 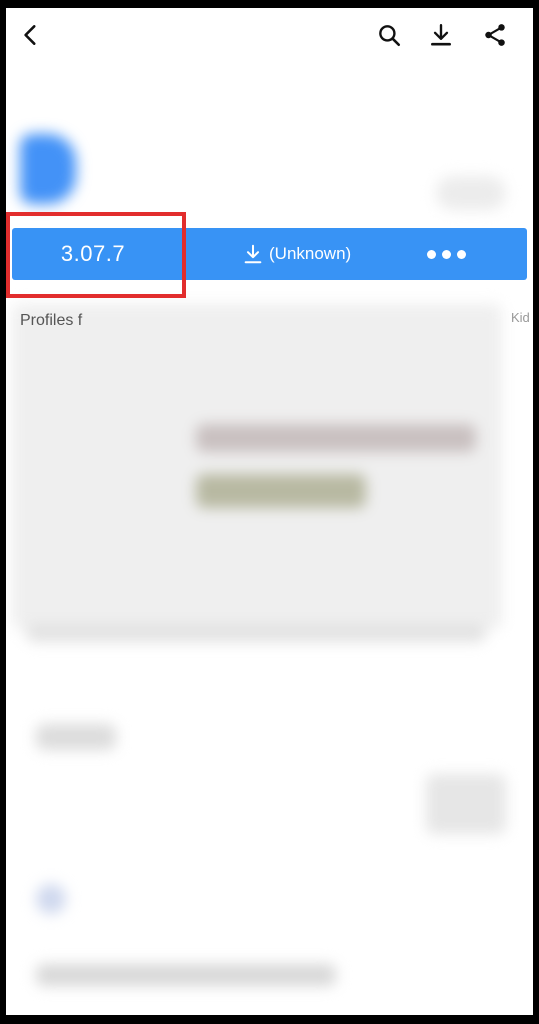 I want to click on top-bar, so click(x=269, y=36).